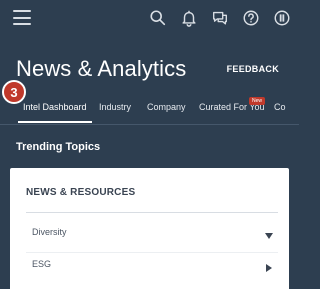  What do you see at coordinates (149, 124) in the screenshot?
I see `tab-divider` at bounding box center [149, 124].